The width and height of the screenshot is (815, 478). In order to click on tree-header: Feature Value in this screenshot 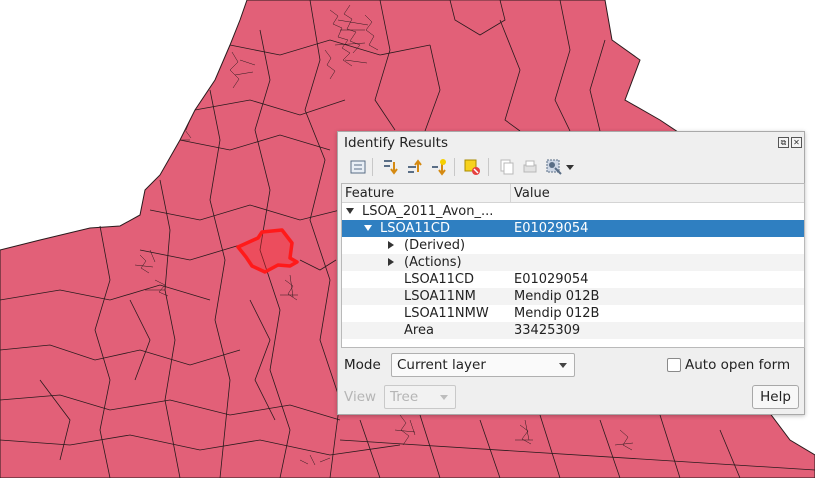, I will do `click(573, 193)`.